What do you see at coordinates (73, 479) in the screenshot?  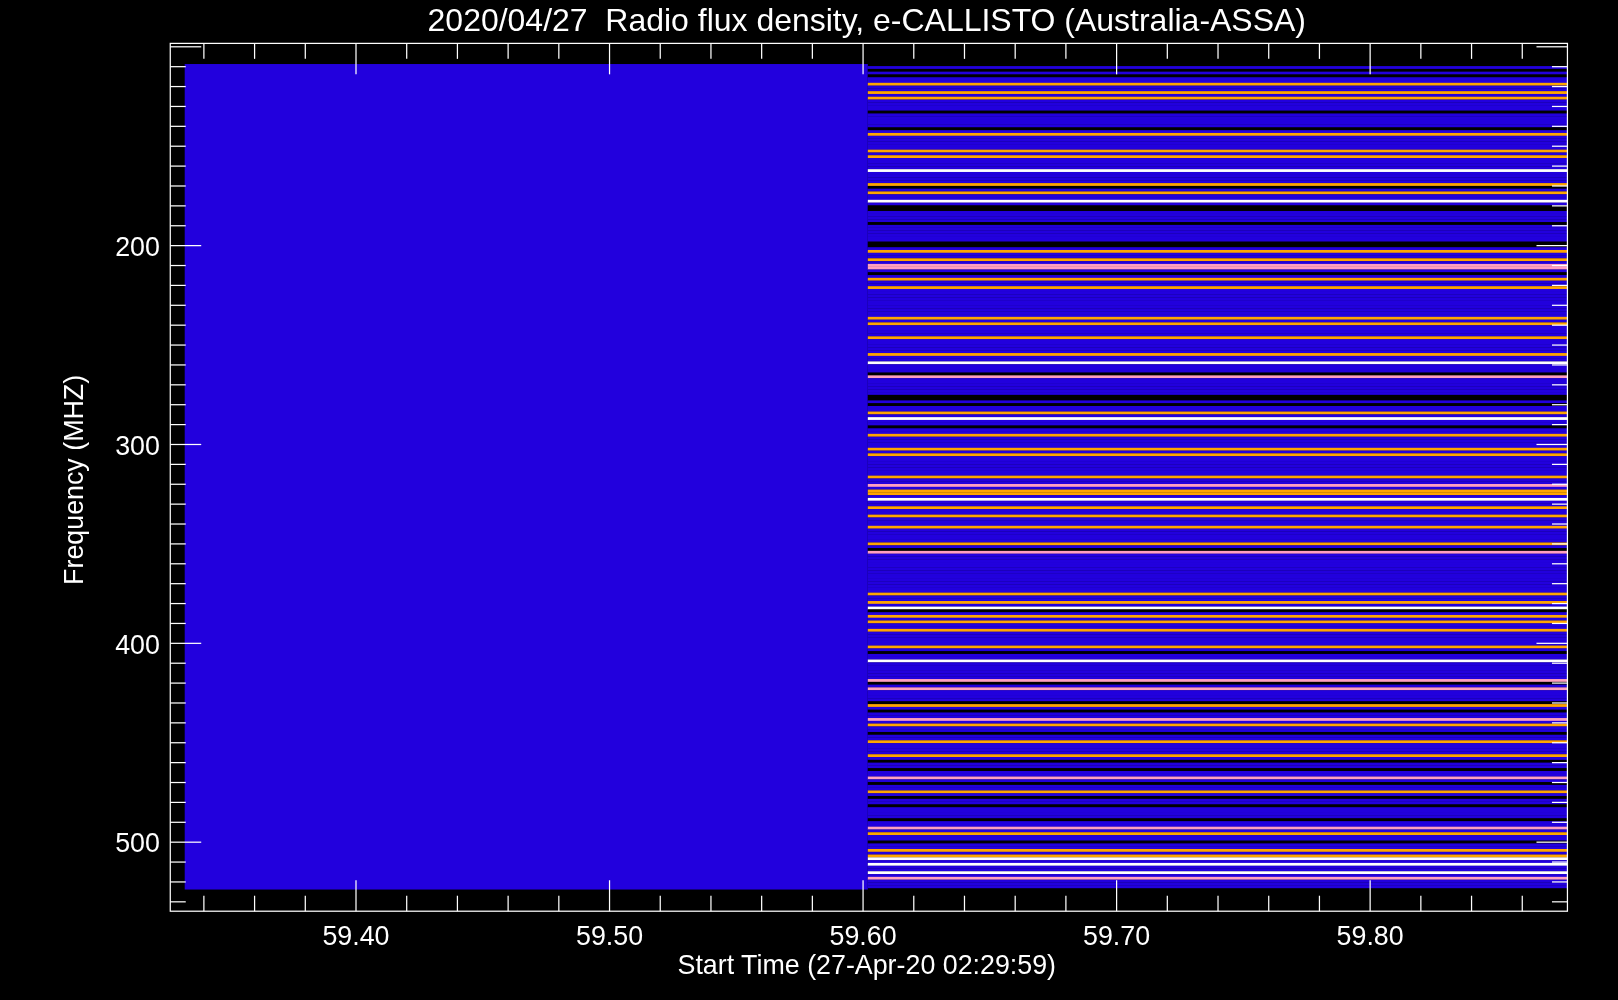 I see `y-axis-label: Frequency (MHZ)` at bounding box center [73, 479].